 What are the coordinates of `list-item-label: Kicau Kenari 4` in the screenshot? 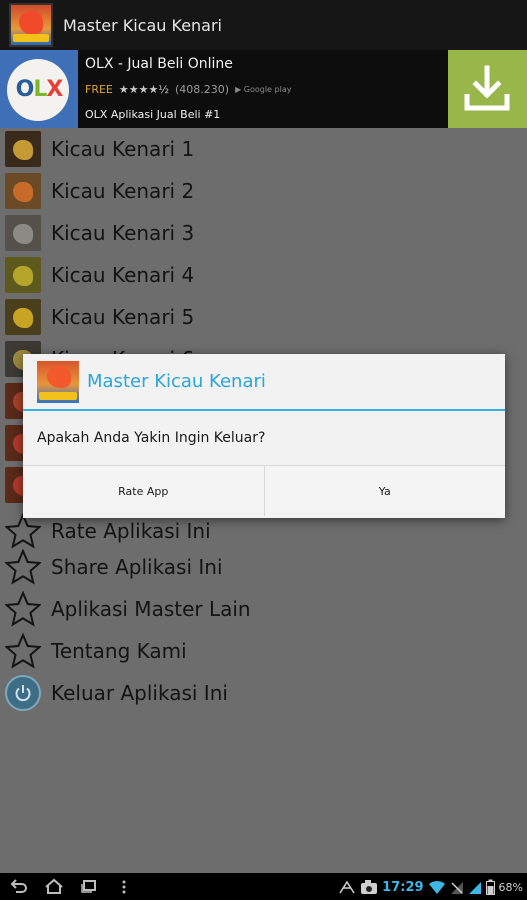 It's located at (123, 275).